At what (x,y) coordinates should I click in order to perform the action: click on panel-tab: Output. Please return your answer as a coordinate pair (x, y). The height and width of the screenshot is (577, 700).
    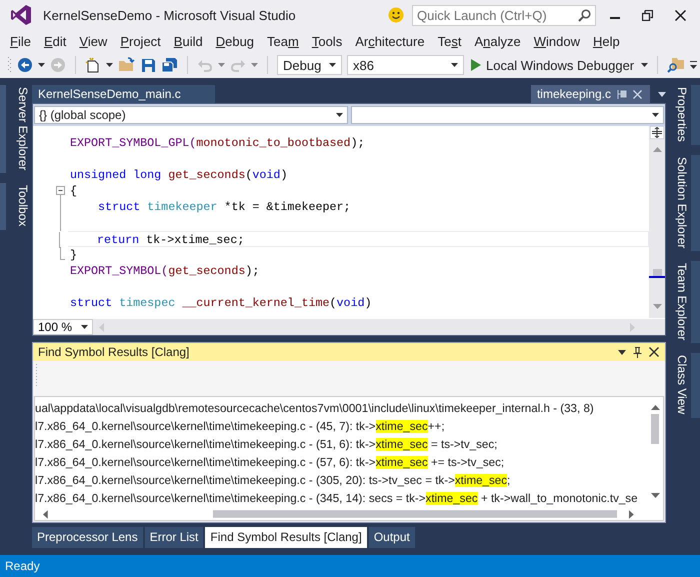
    Looking at the image, I should click on (391, 537).